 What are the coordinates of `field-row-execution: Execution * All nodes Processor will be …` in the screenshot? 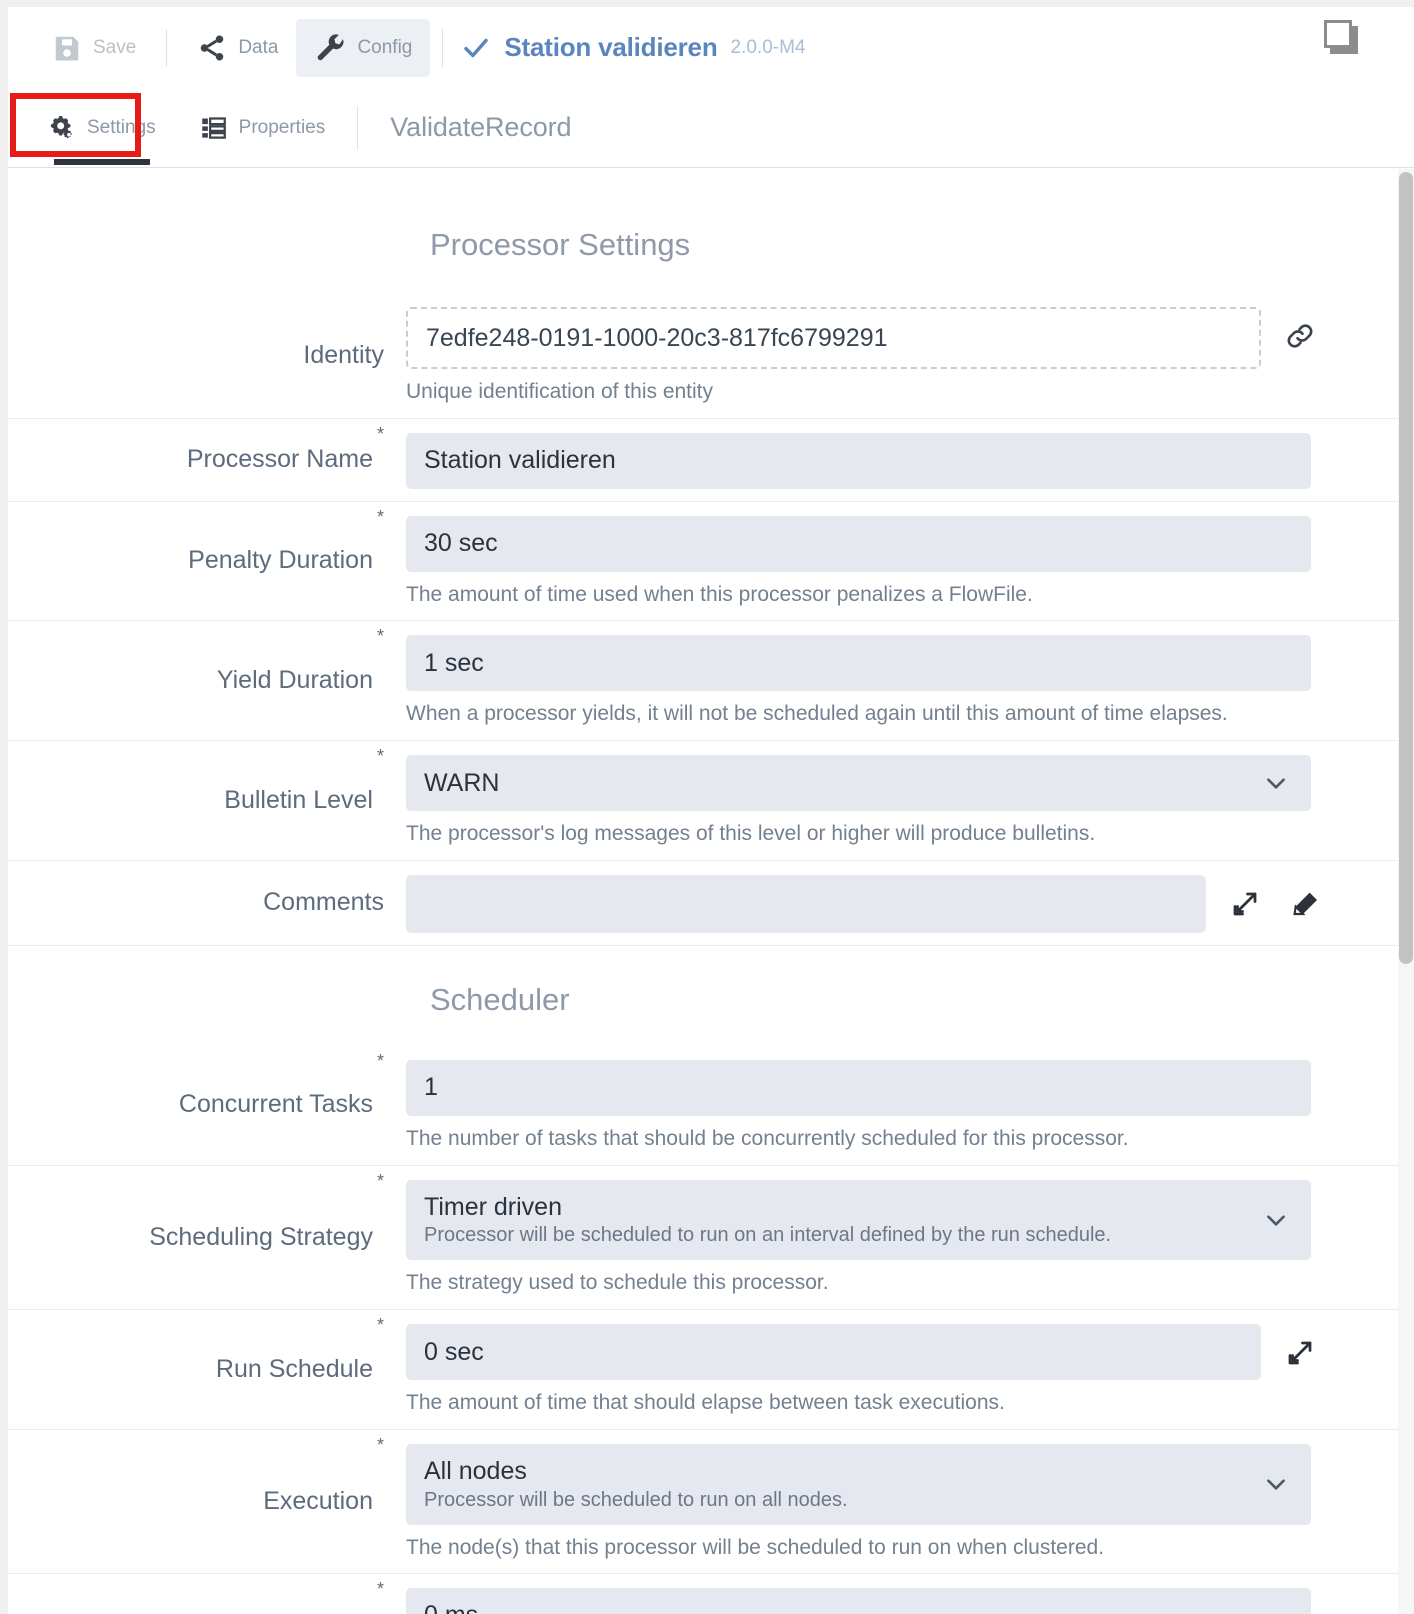 It's located at (703, 1502).